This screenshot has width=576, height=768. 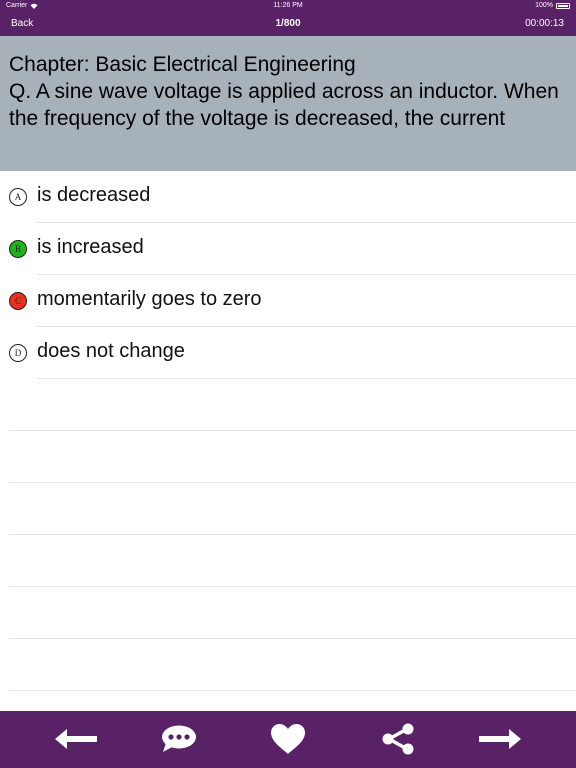 What do you see at coordinates (18, 197) in the screenshot?
I see `option-a-marker: A` at bounding box center [18, 197].